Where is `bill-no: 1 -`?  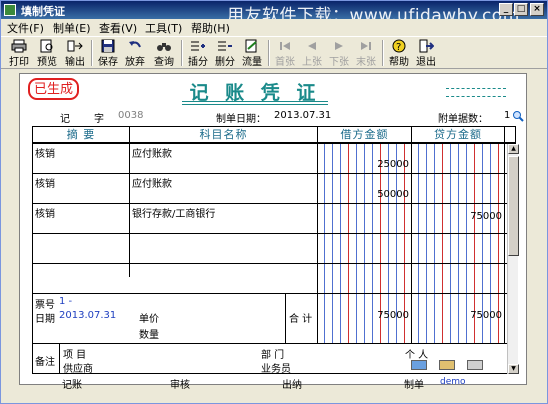 bill-no: 1 - is located at coordinates (65, 301).